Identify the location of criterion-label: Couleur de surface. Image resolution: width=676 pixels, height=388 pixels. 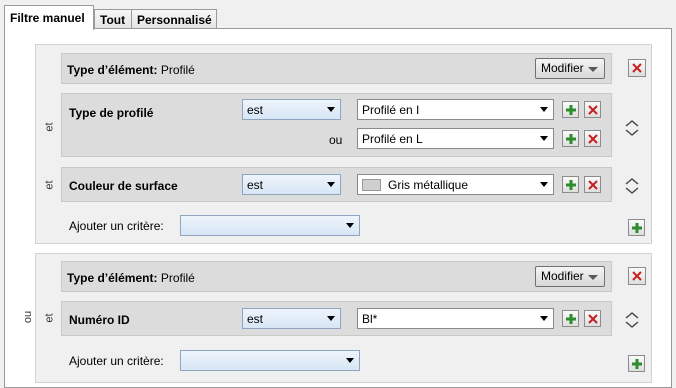
(123, 186).